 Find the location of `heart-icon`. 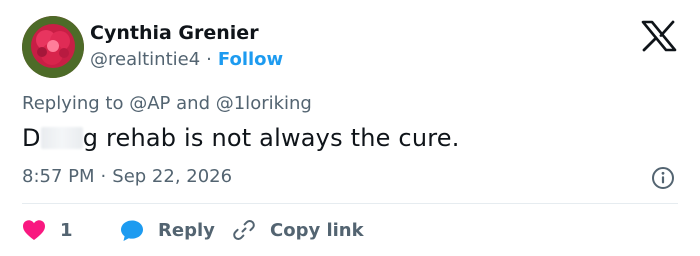

heart-icon is located at coordinates (34, 230).